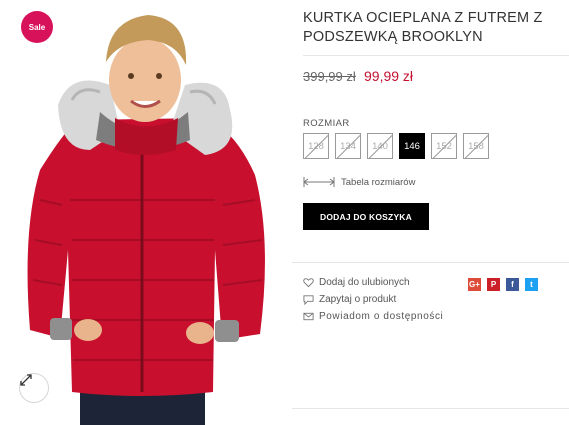 This screenshot has height=425, width=569. What do you see at coordinates (26, 380) in the screenshot?
I see `expand-icon` at bounding box center [26, 380].